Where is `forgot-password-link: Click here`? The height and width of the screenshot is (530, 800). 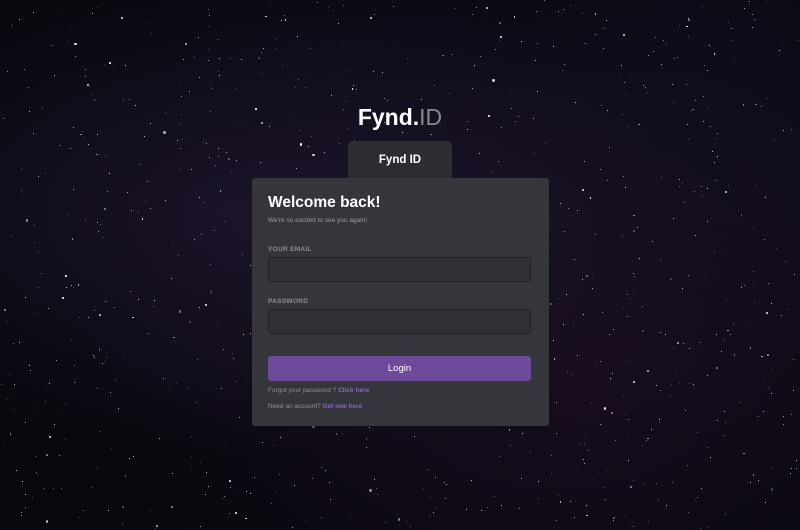 forgot-password-link: Click here is located at coordinates (353, 390).